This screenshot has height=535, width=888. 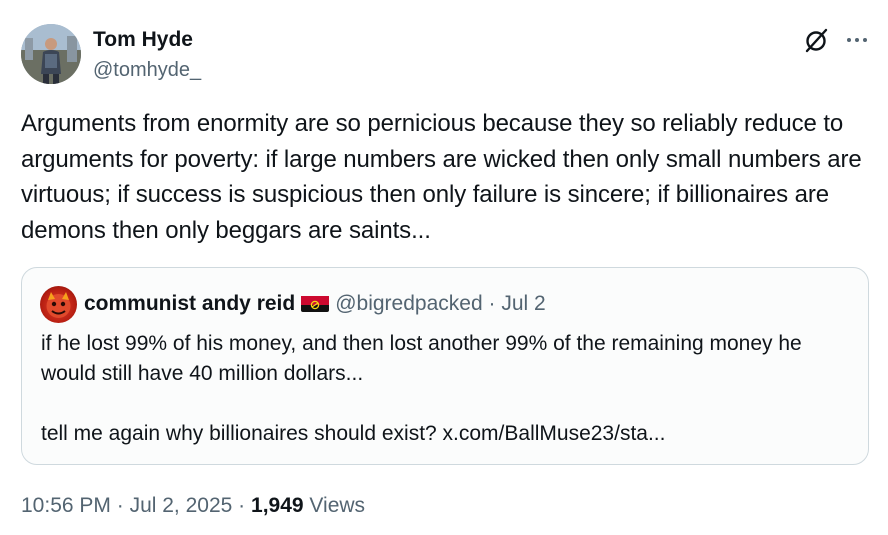 I want to click on quoted-author-handle: @bigredpacked, so click(x=408, y=303).